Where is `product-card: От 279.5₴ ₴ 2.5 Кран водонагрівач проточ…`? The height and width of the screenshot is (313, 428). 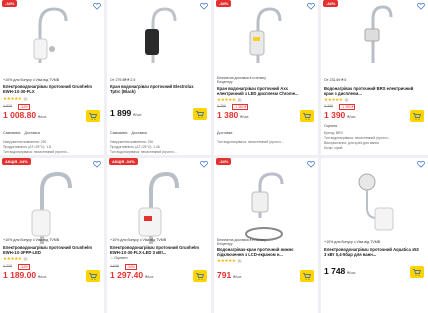
product-card: От 279.5₴ ₴ 2.5 Кран водонагрівач проточ… is located at coordinates (159, 77).